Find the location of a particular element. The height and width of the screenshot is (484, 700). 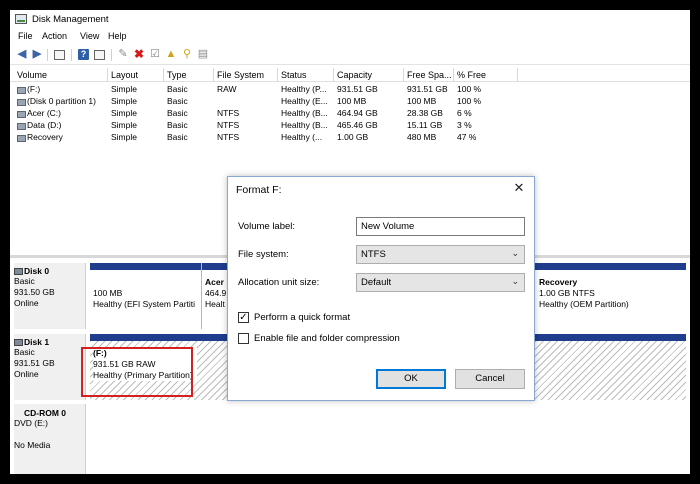

view-icon is located at coordinates (99, 55).